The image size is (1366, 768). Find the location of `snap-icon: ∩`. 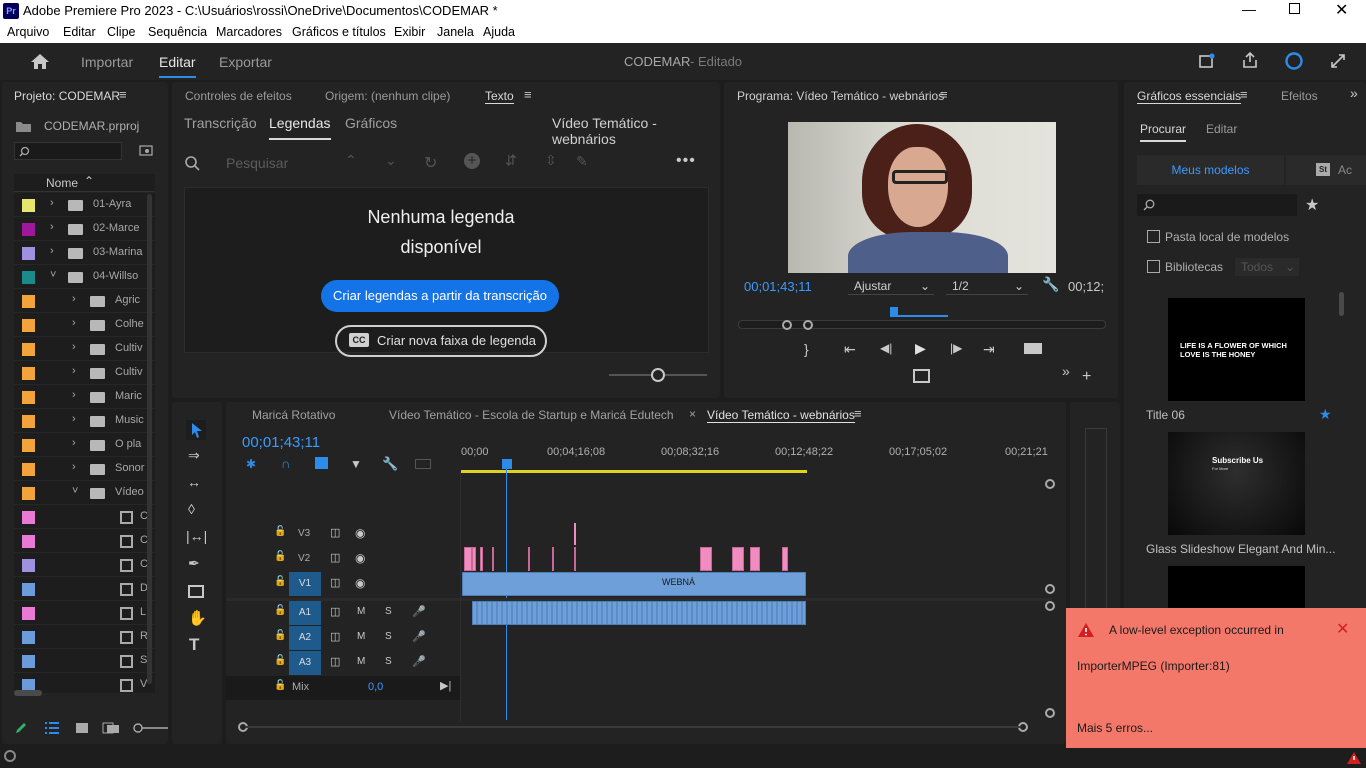

snap-icon: ∩ is located at coordinates (285, 463).